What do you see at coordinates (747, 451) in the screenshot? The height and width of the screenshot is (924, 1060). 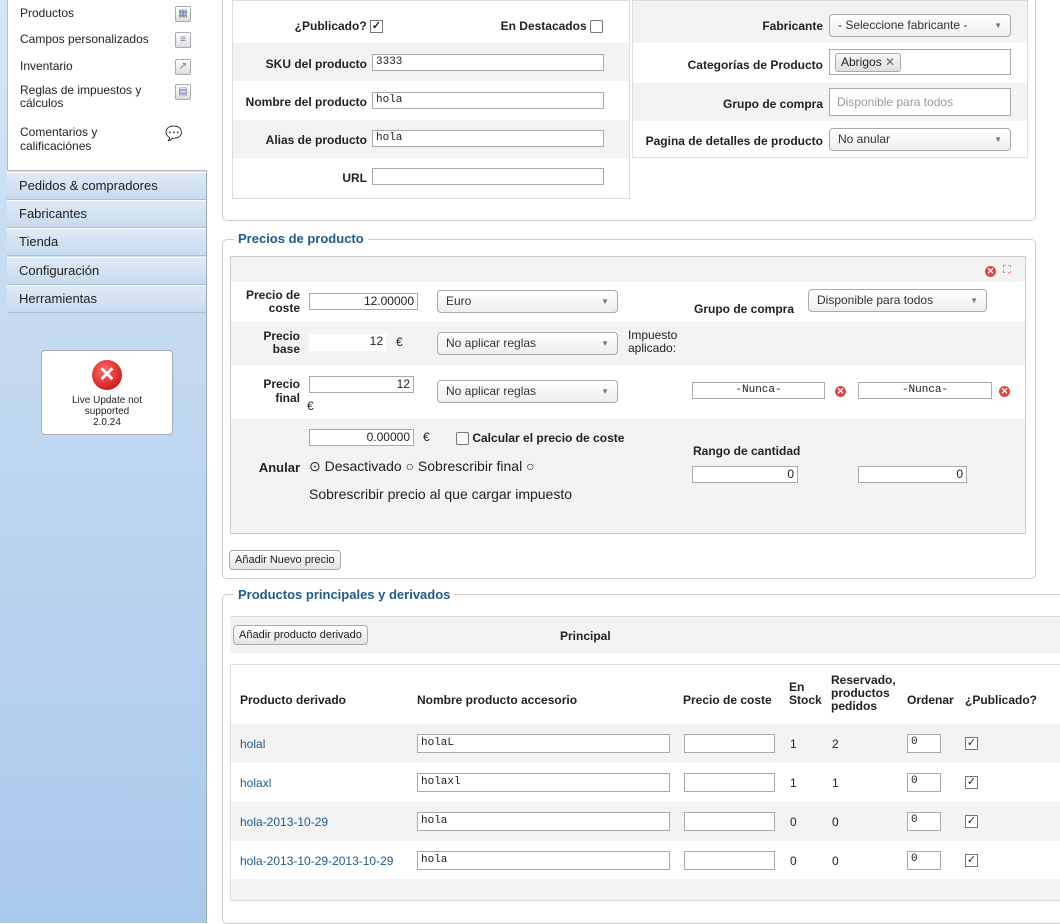 I see `qty-range-label: Rango de cantidad` at bounding box center [747, 451].